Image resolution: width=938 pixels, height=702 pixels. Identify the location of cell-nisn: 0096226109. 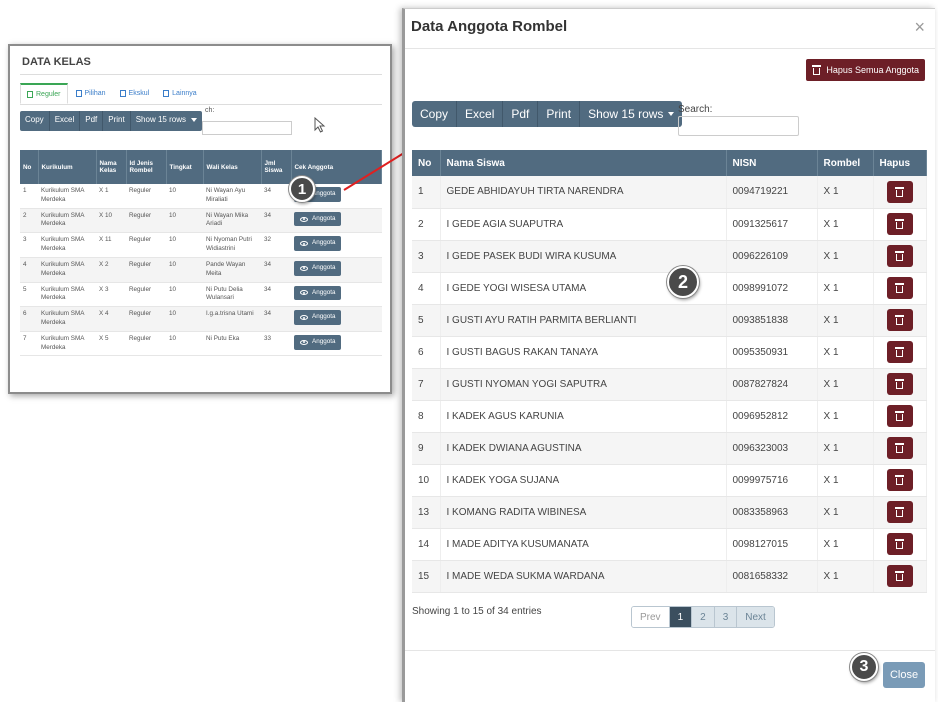
(772, 256).